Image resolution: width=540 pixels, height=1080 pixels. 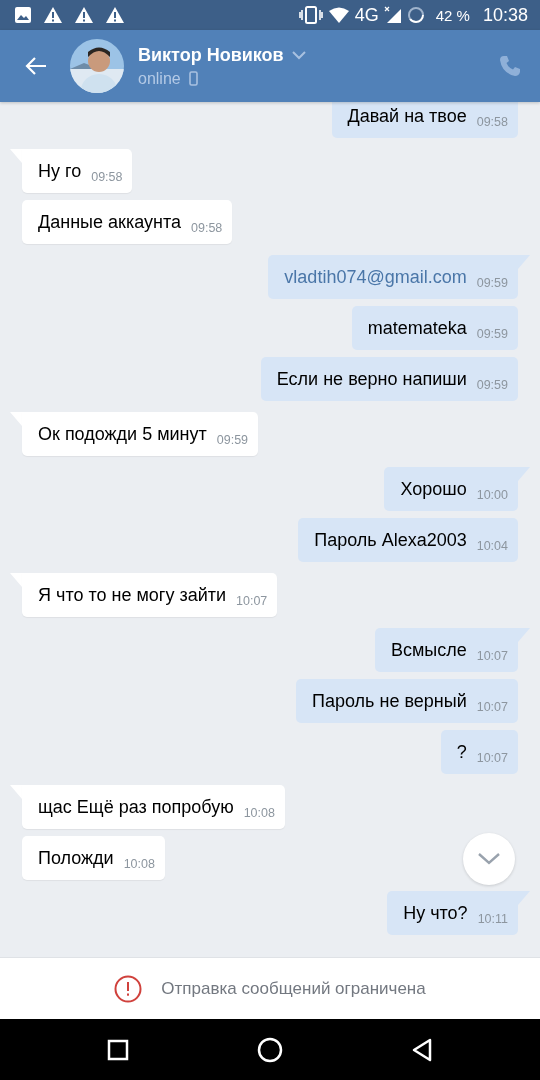 I want to click on message-bubble: Положди 10:08, so click(x=93, y=858).